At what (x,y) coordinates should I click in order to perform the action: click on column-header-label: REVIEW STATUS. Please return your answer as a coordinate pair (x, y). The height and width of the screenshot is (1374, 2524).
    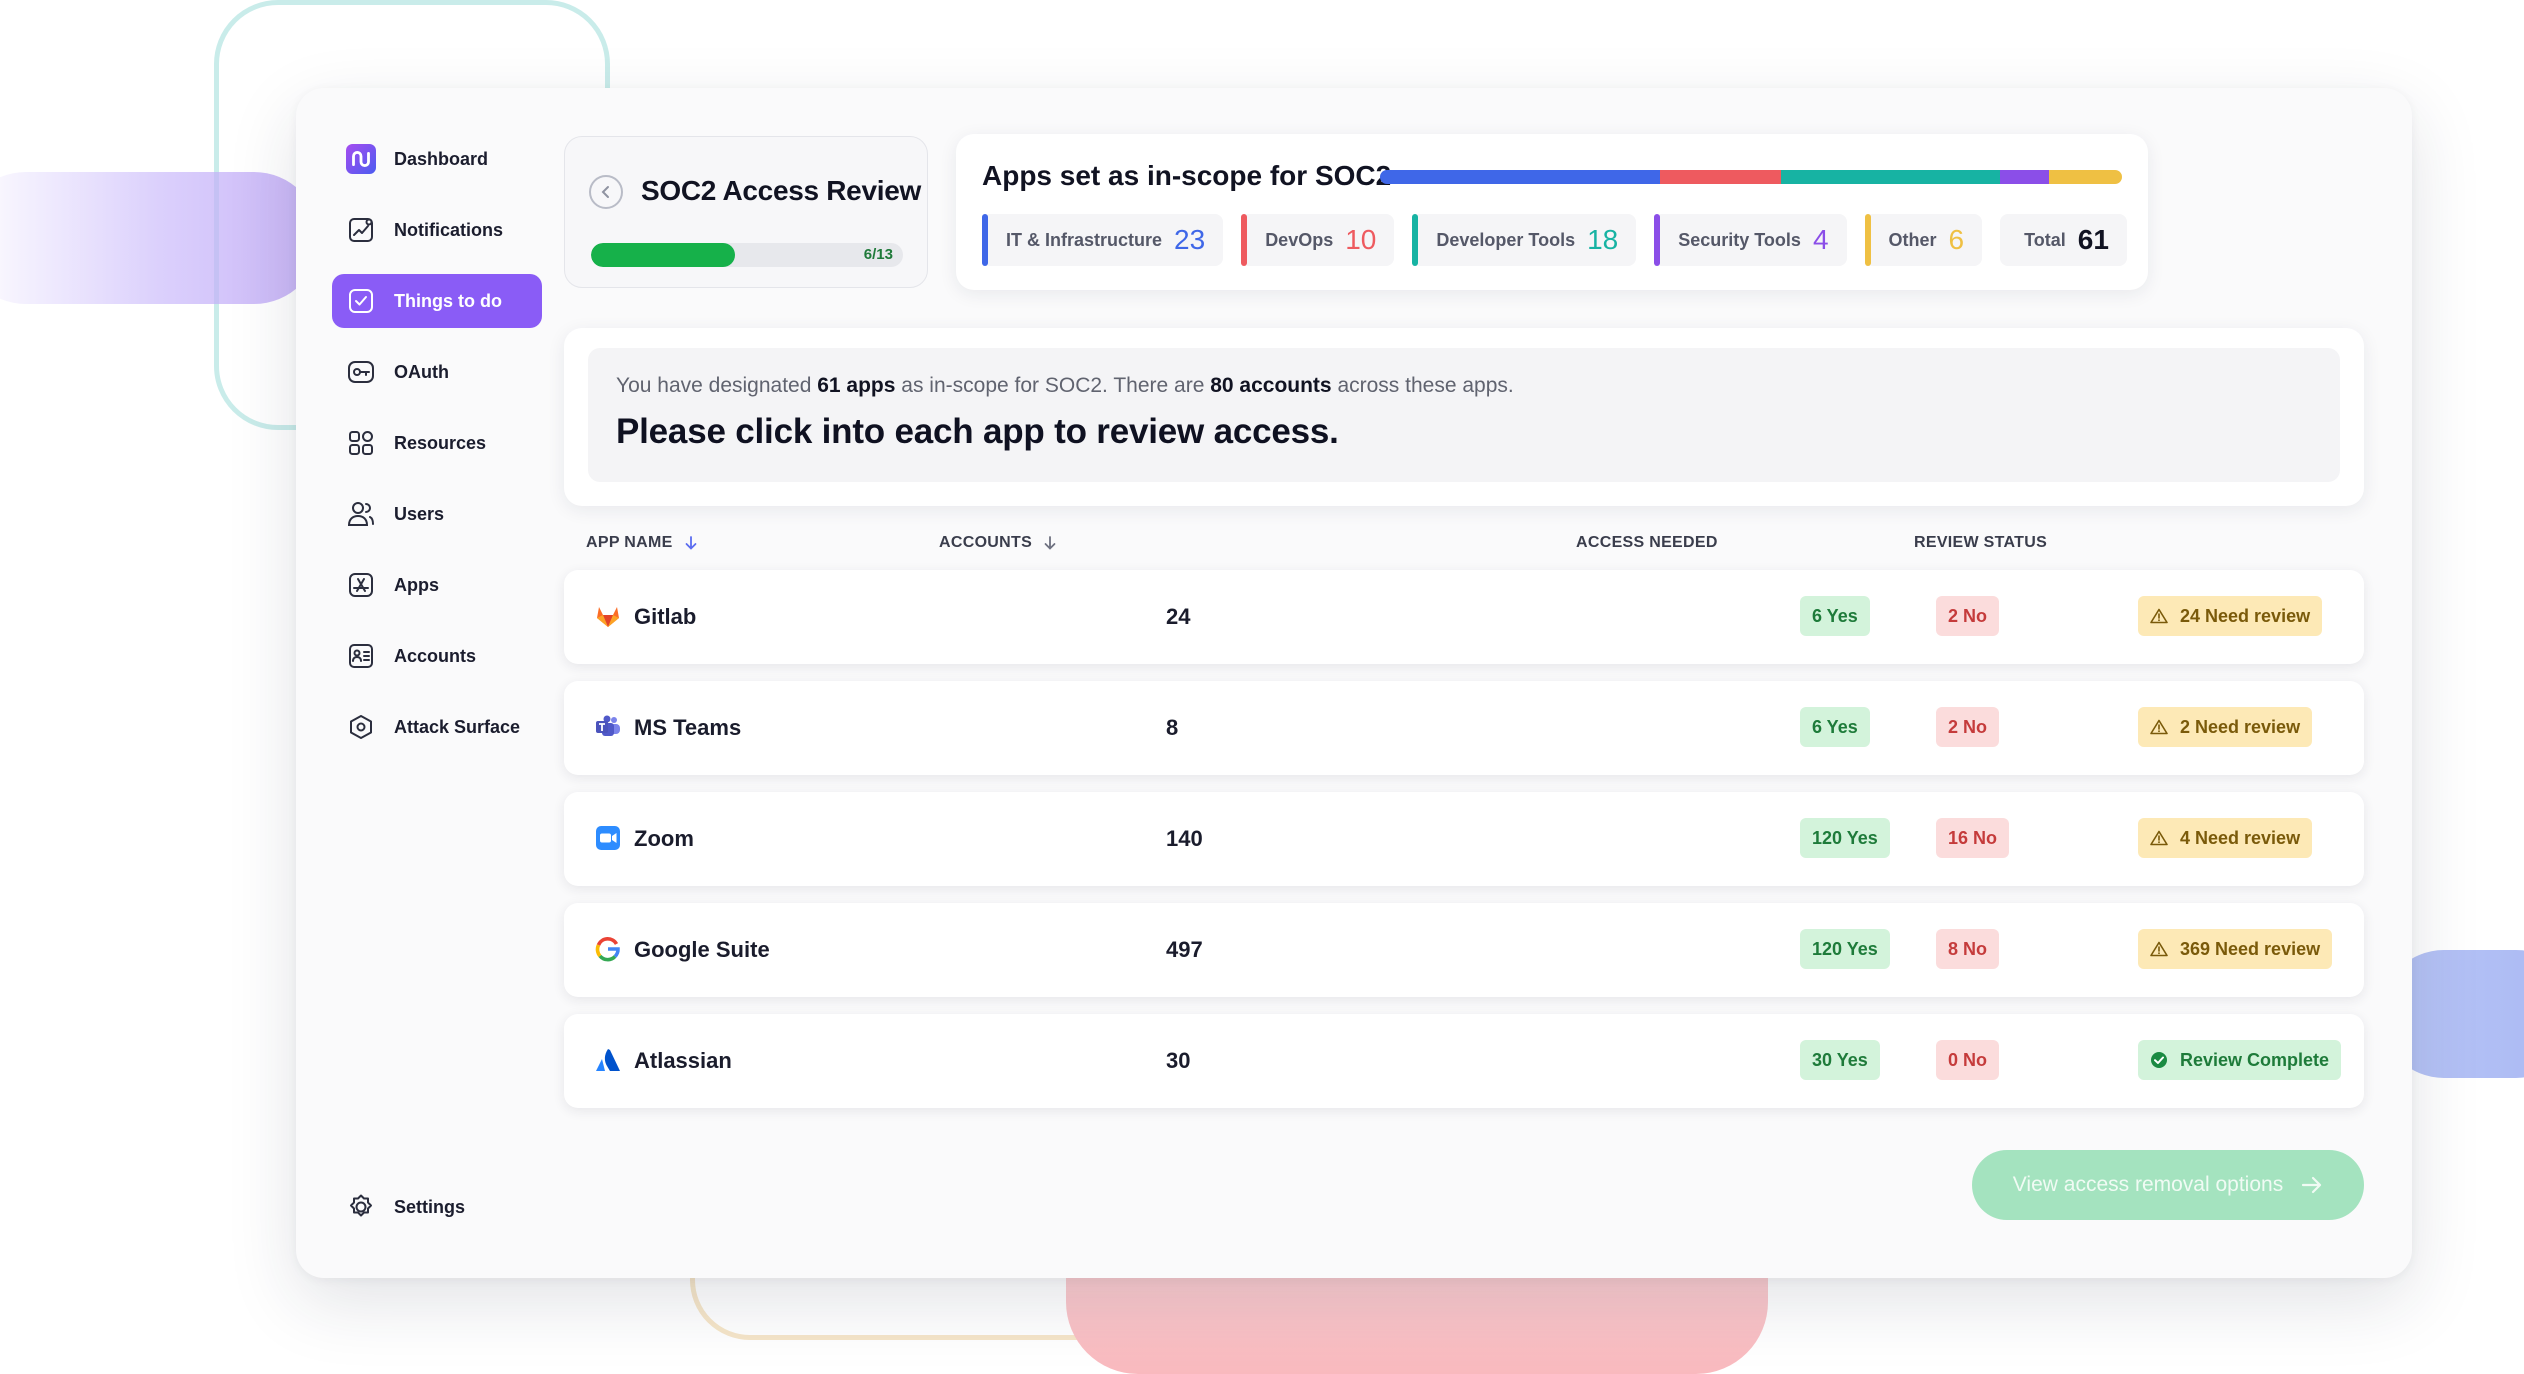
    Looking at the image, I should click on (1981, 542).